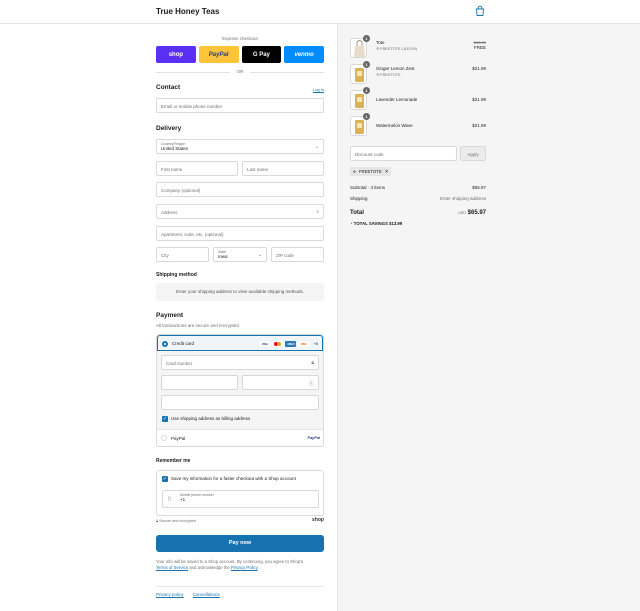 This screenshot has width=640, height=611. What do you see at coordinates (479, 187) in the screenshot?
I see `subtotal-value: $65.97` at bounding box center [479, 187].